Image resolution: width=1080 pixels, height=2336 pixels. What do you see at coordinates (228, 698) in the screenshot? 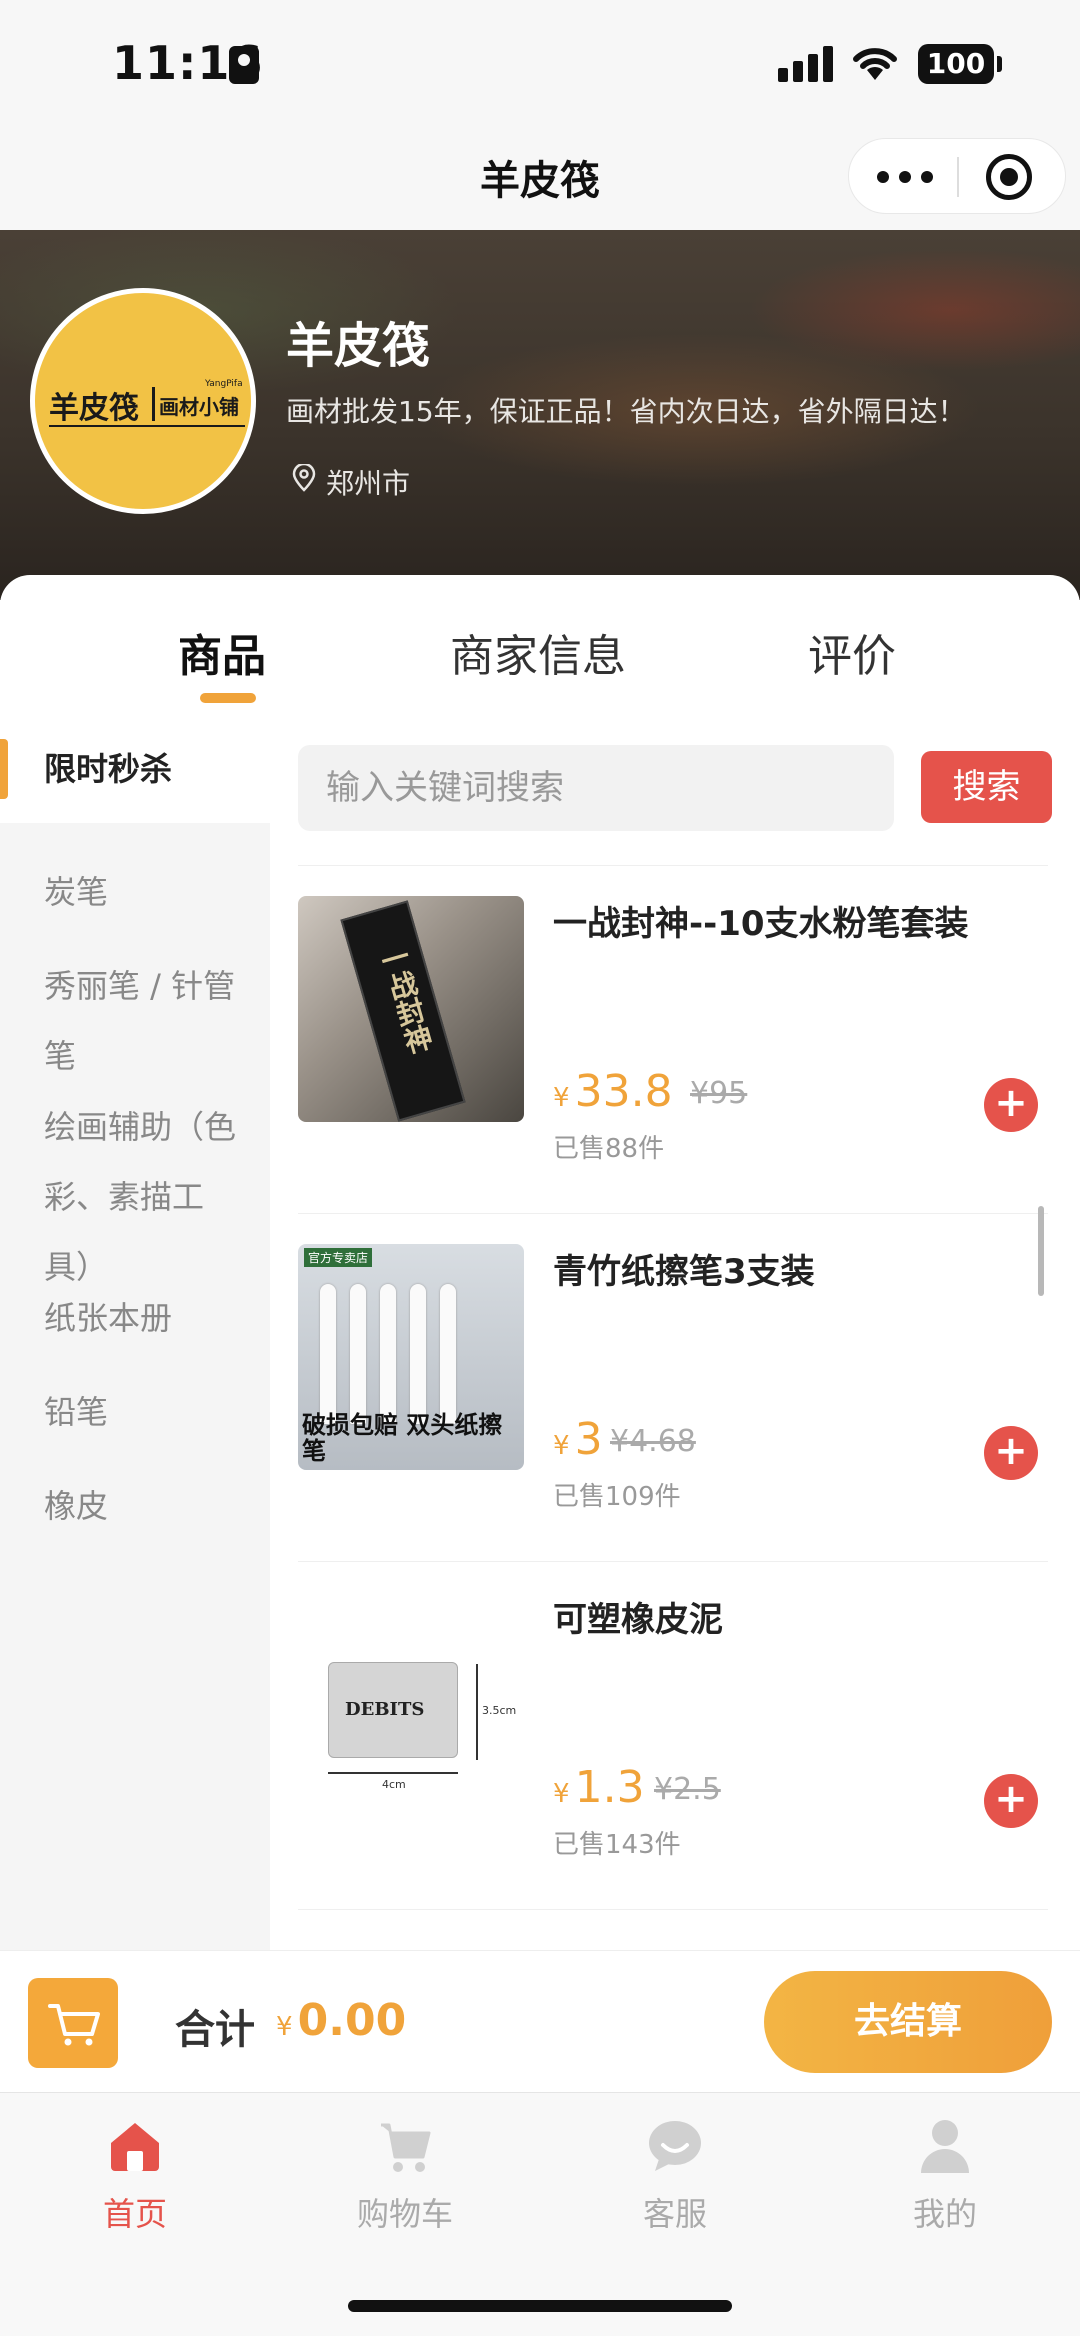
I see `tab-active-indicator` at bounding box center [228, 698].